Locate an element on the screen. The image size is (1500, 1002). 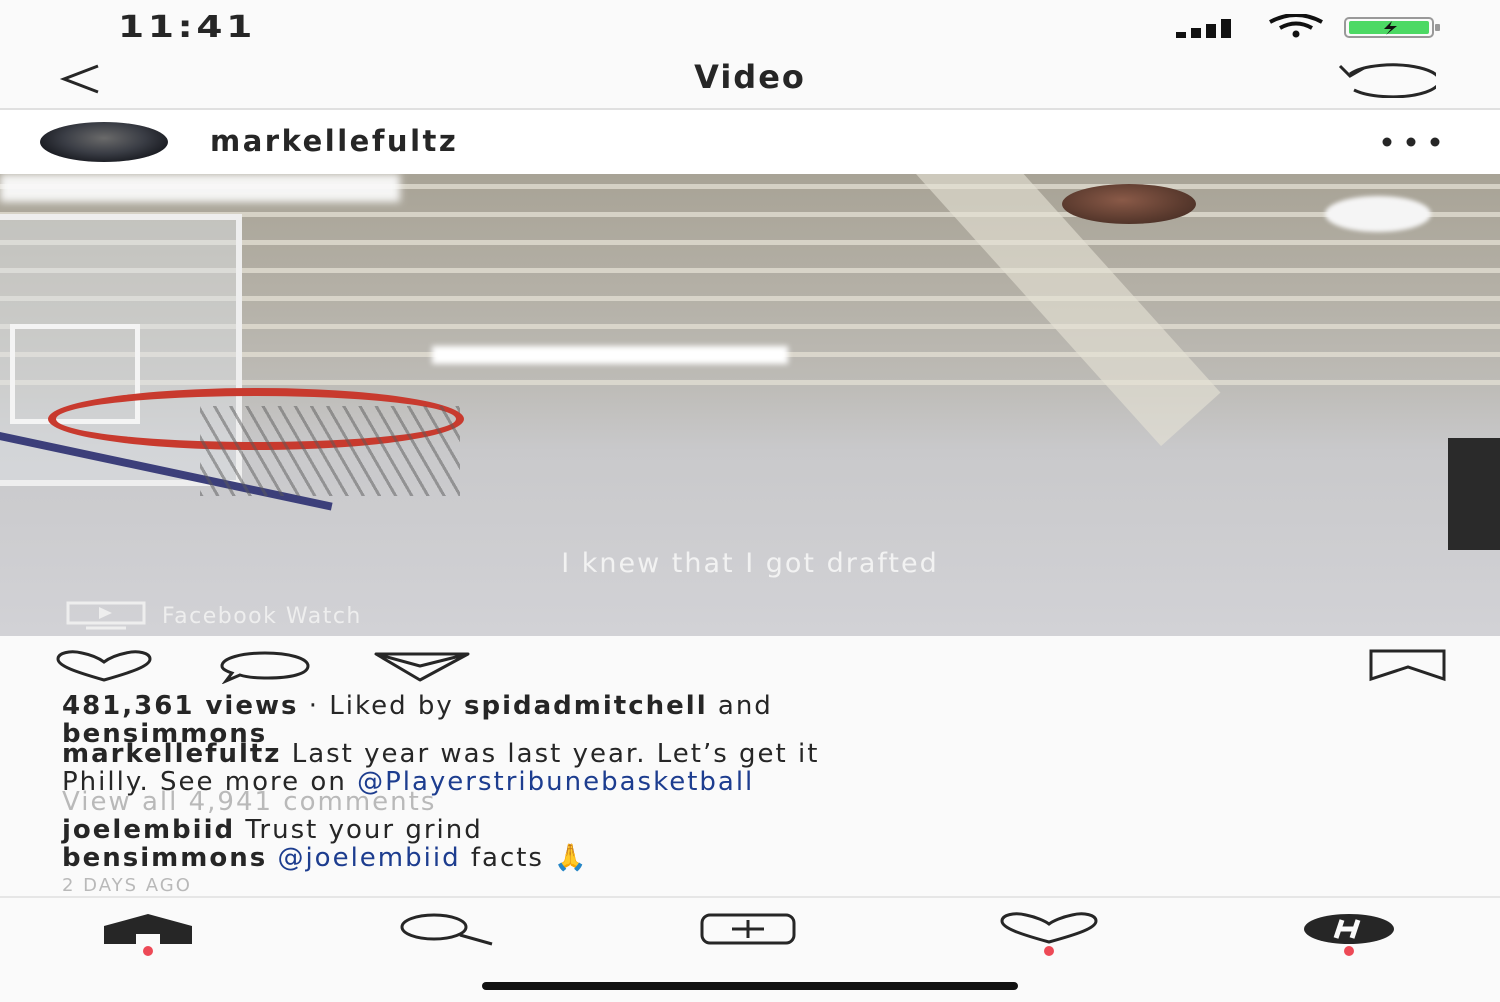
more-options-button is located at coordinates (1412, 143).